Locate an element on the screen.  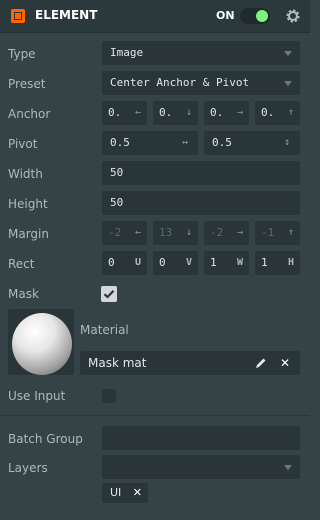
type-label: Type is located at coordinates (22, 54).